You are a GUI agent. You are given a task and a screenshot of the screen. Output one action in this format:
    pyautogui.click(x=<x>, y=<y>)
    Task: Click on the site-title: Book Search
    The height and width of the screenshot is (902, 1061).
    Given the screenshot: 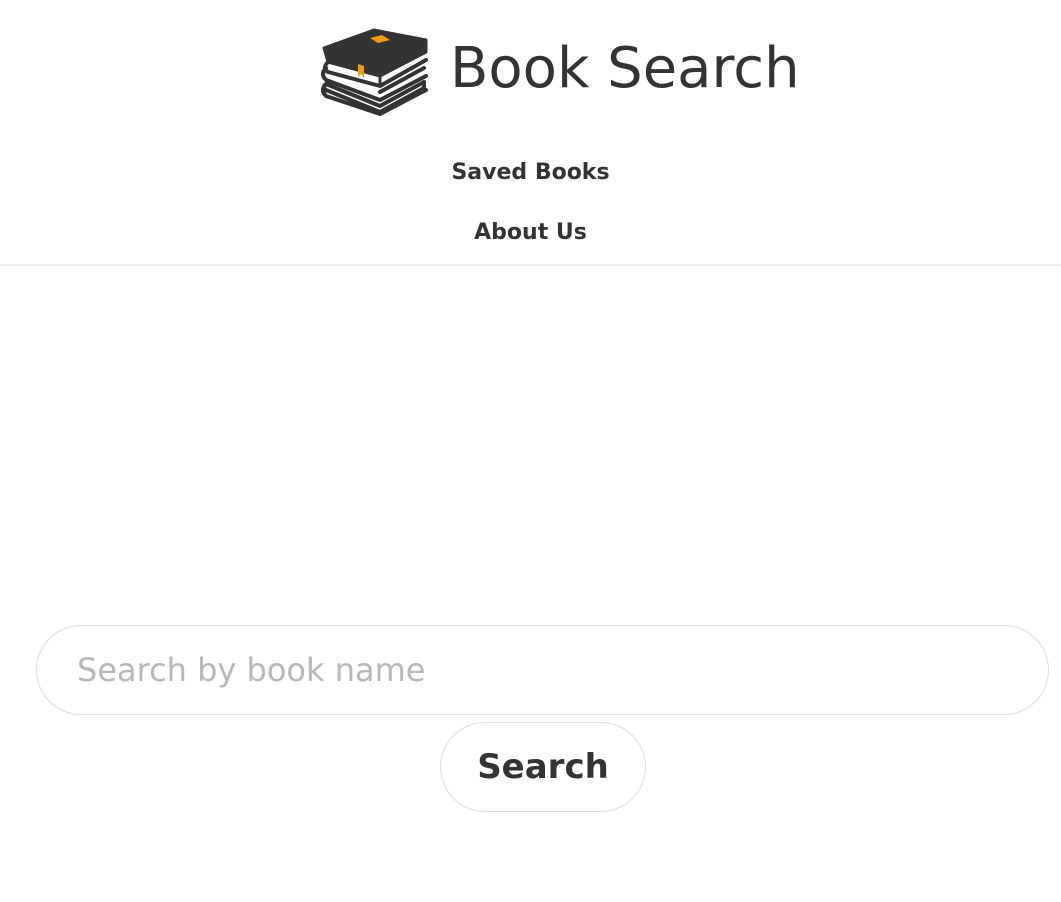 What is the action you would take?
    pyautogui.click(x=625, y=68)
    